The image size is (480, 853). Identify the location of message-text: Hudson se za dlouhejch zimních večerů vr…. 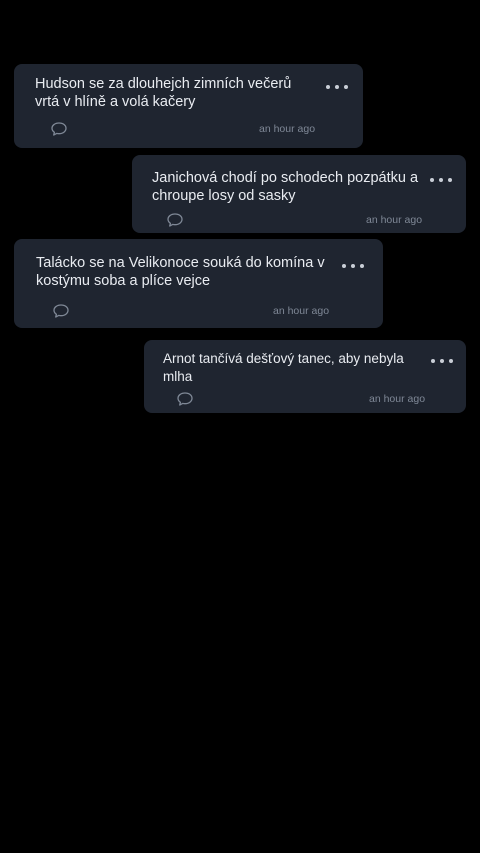
(163, 93).